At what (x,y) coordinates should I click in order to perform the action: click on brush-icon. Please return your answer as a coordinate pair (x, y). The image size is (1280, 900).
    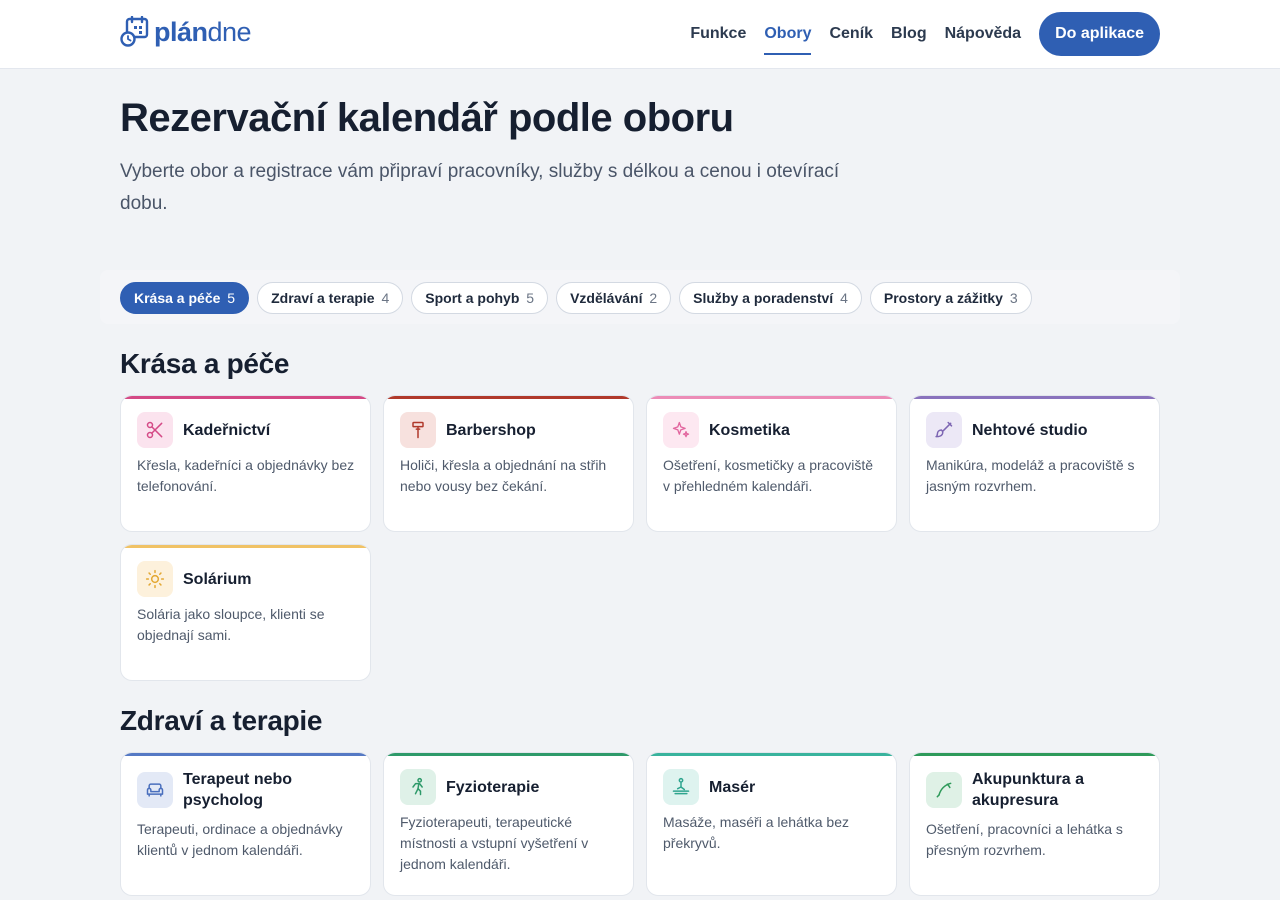
    Looking at the image, I should click on (944, 430).